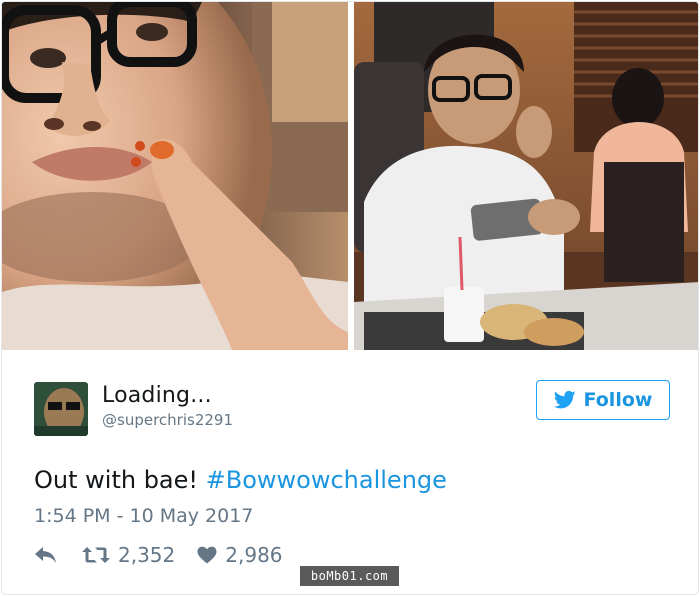 This screenshot has height=596, width=700. What do you see at coordinates (354, 410) in the screenshot?
I see `tweet-header: Loading... @superchris2291 Follow` at bounding box center [354, 410].